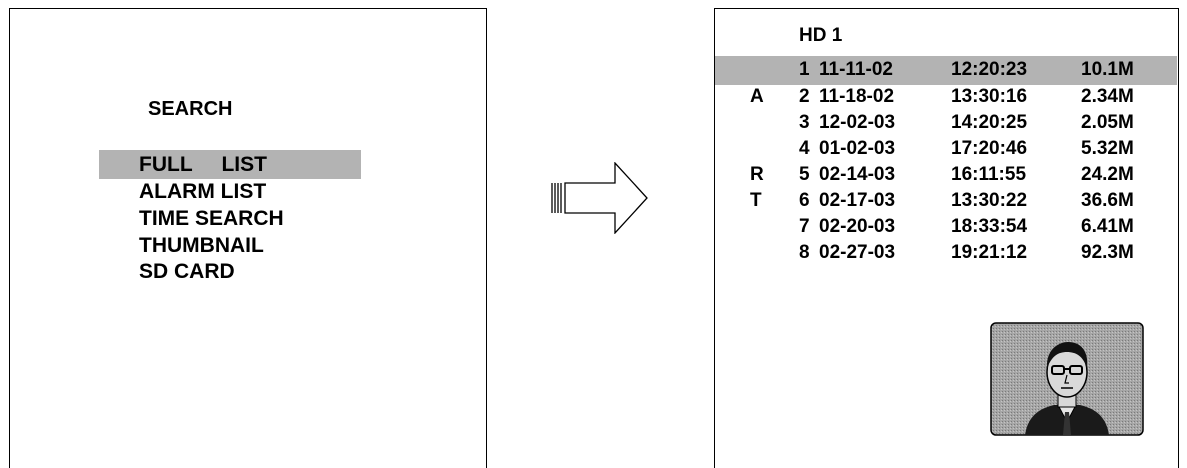 This screenshot has height=468, width=1187. Describe the element at coordinates (187, 272) in the screenshot. I see `menu-item-sd-card: SD CARD` at that location.